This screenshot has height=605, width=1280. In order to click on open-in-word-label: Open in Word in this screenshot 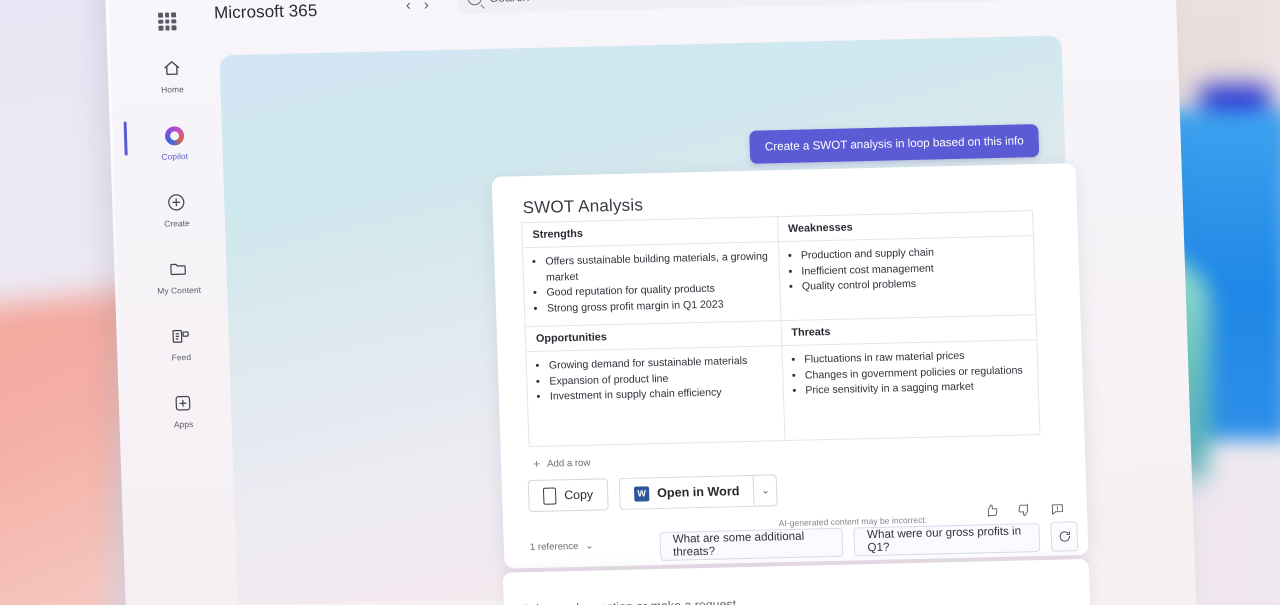, I will do `click(698, 492)`.